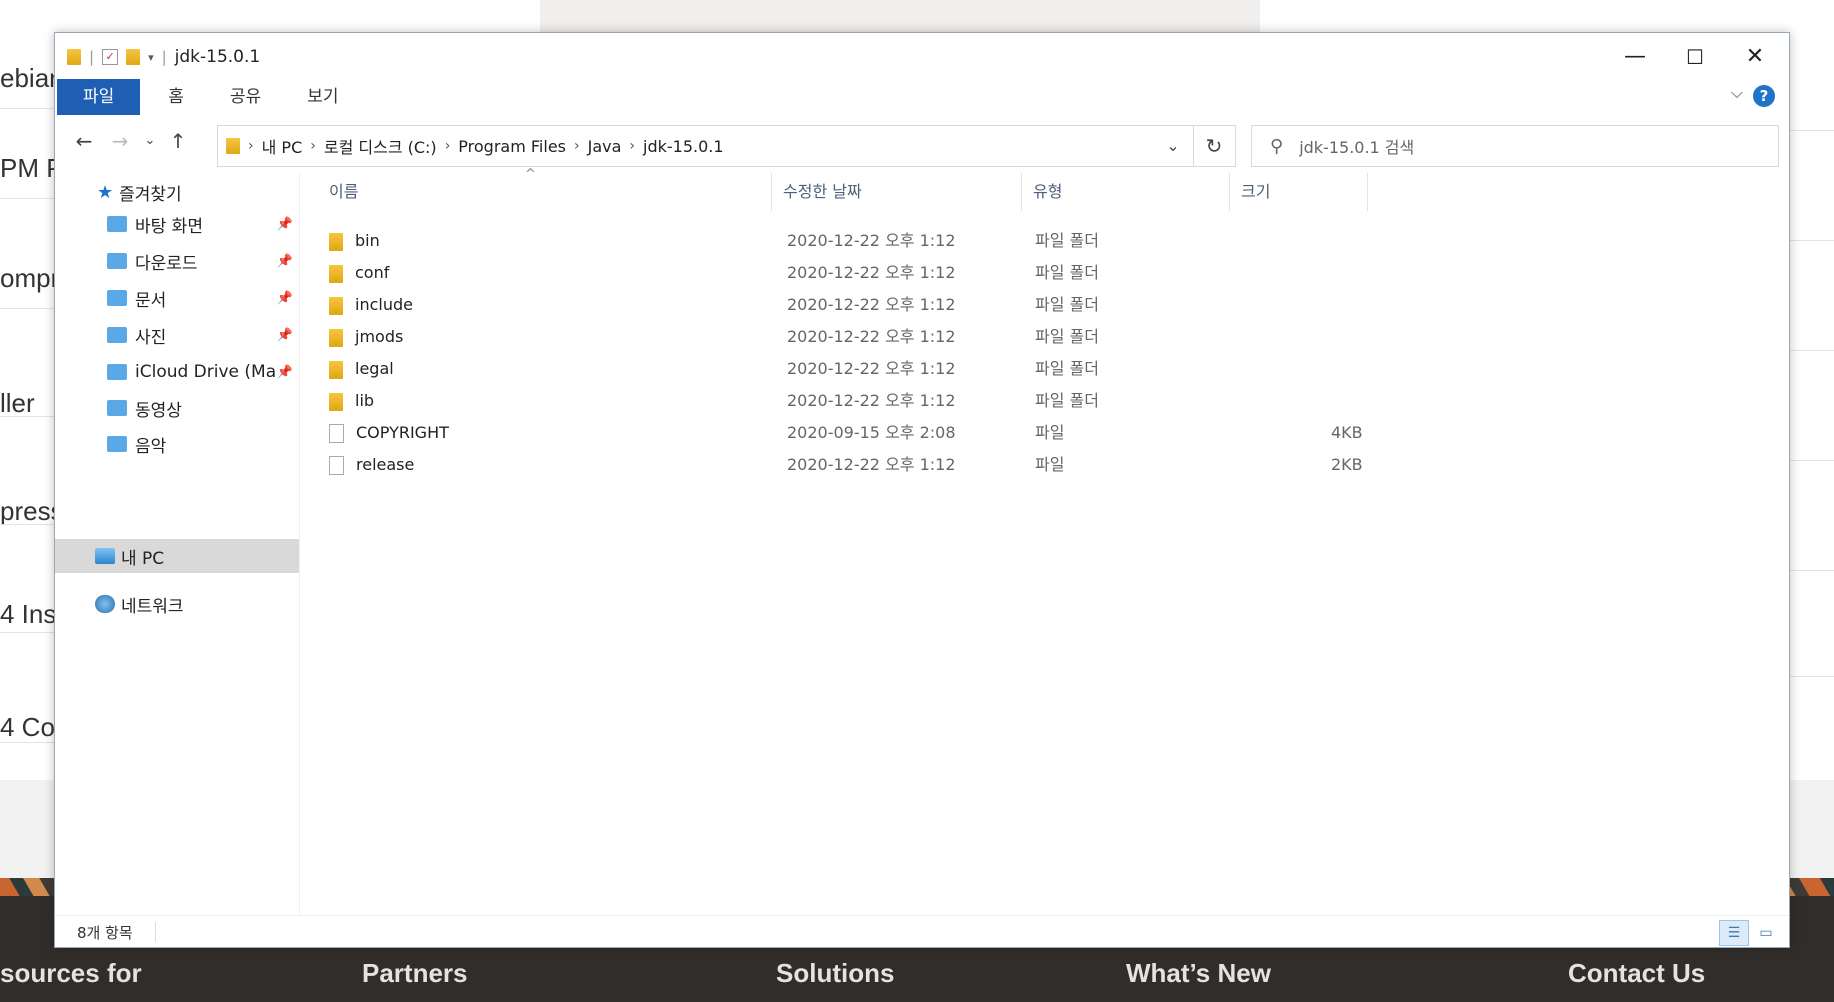  Describe the element at coordinates (775, 369) in the screenshot. I see `file-row: legal 2020-12-22 오후 1:12 파일 폴더` at that location.